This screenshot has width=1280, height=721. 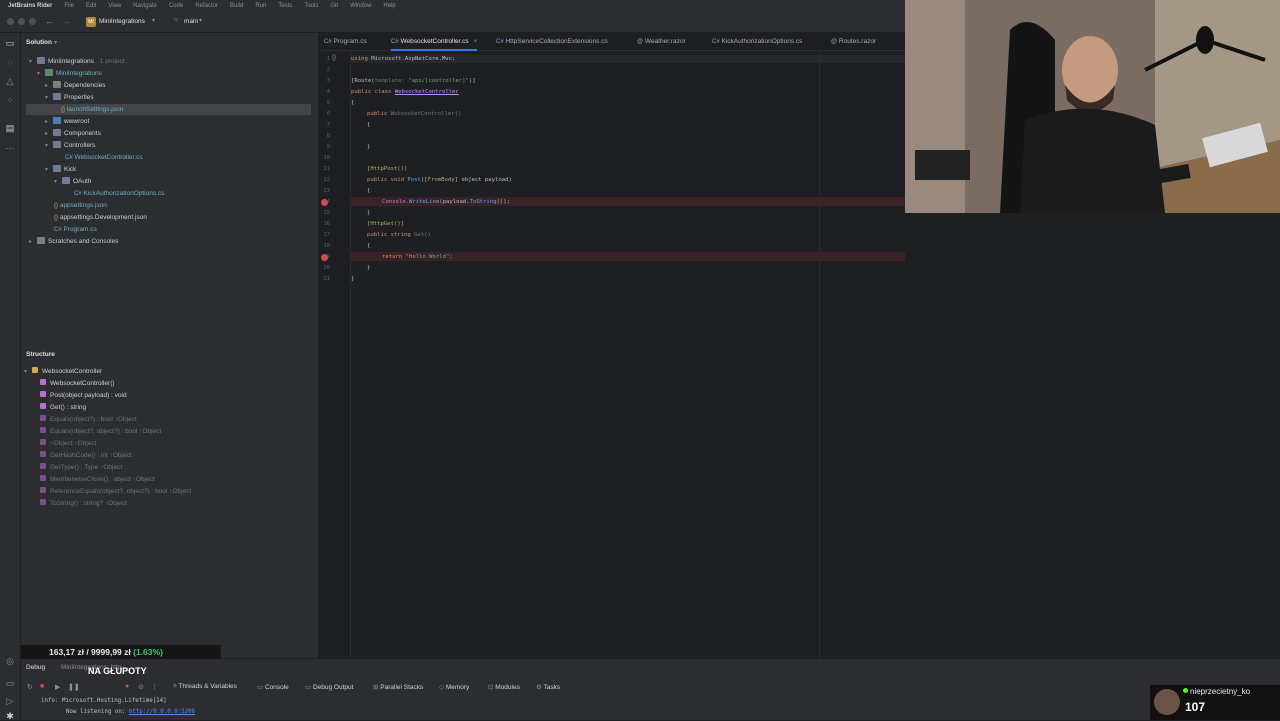 What do you see at coordinates (10, 81) in the screenshot?
I see `warning-icon: △` at bounding box center [10, 81].